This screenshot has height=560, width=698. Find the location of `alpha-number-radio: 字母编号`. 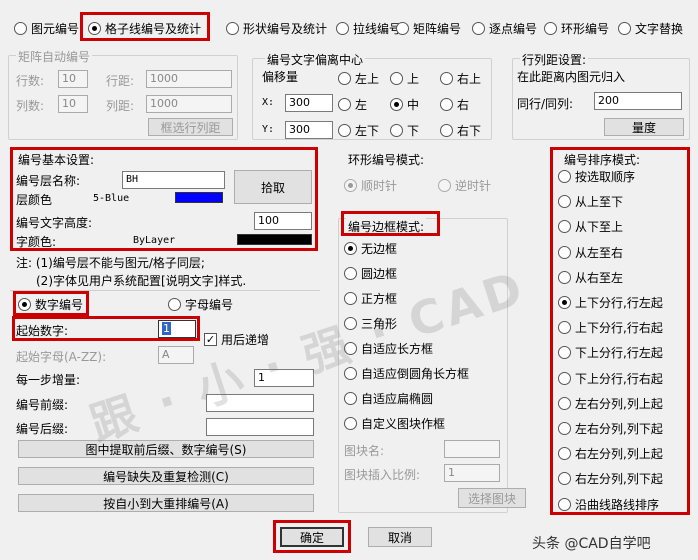

alpha-number-radio: 字母编号 is located at coordinates (200, 304).